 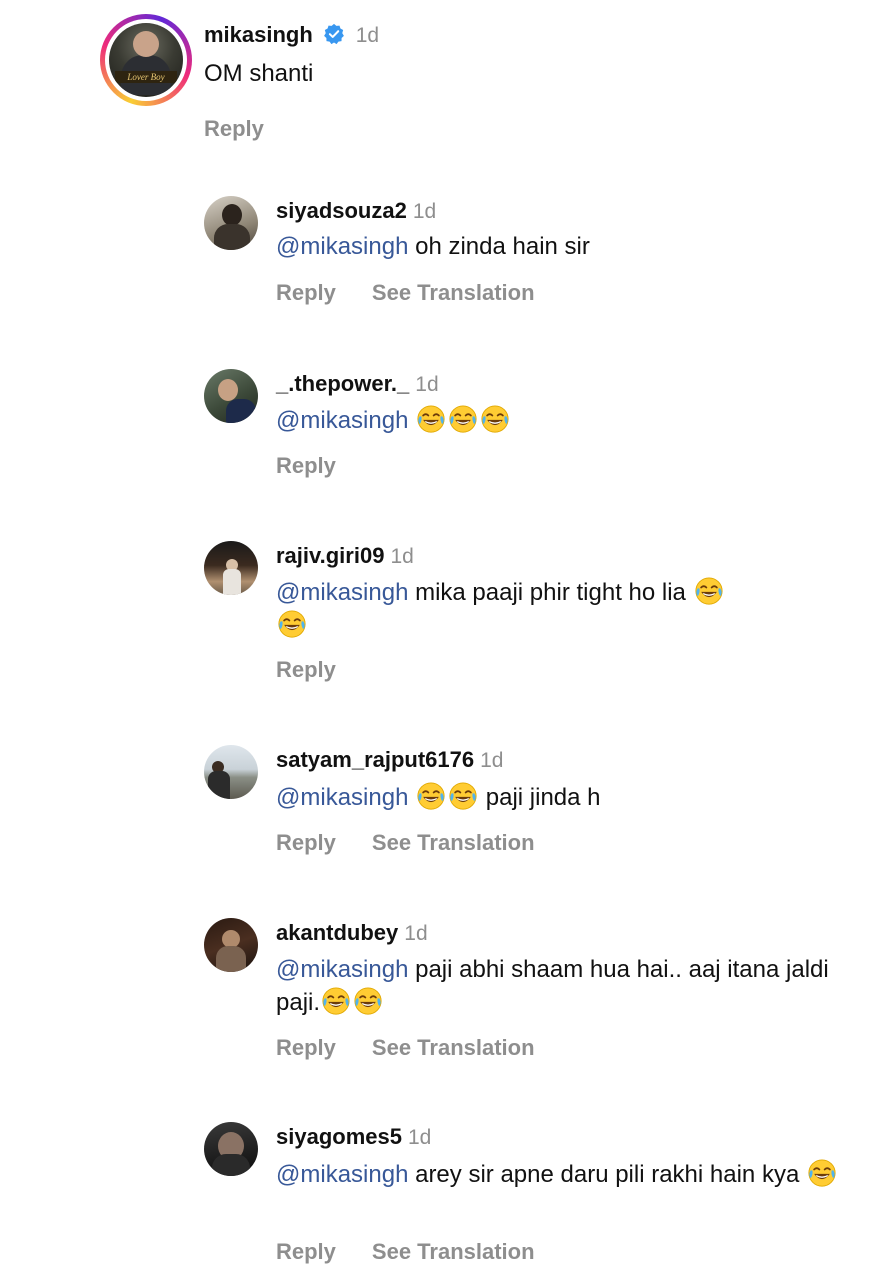 I want to click on comment-header: _.thepower._ 1d, so click(x=357, y=384).